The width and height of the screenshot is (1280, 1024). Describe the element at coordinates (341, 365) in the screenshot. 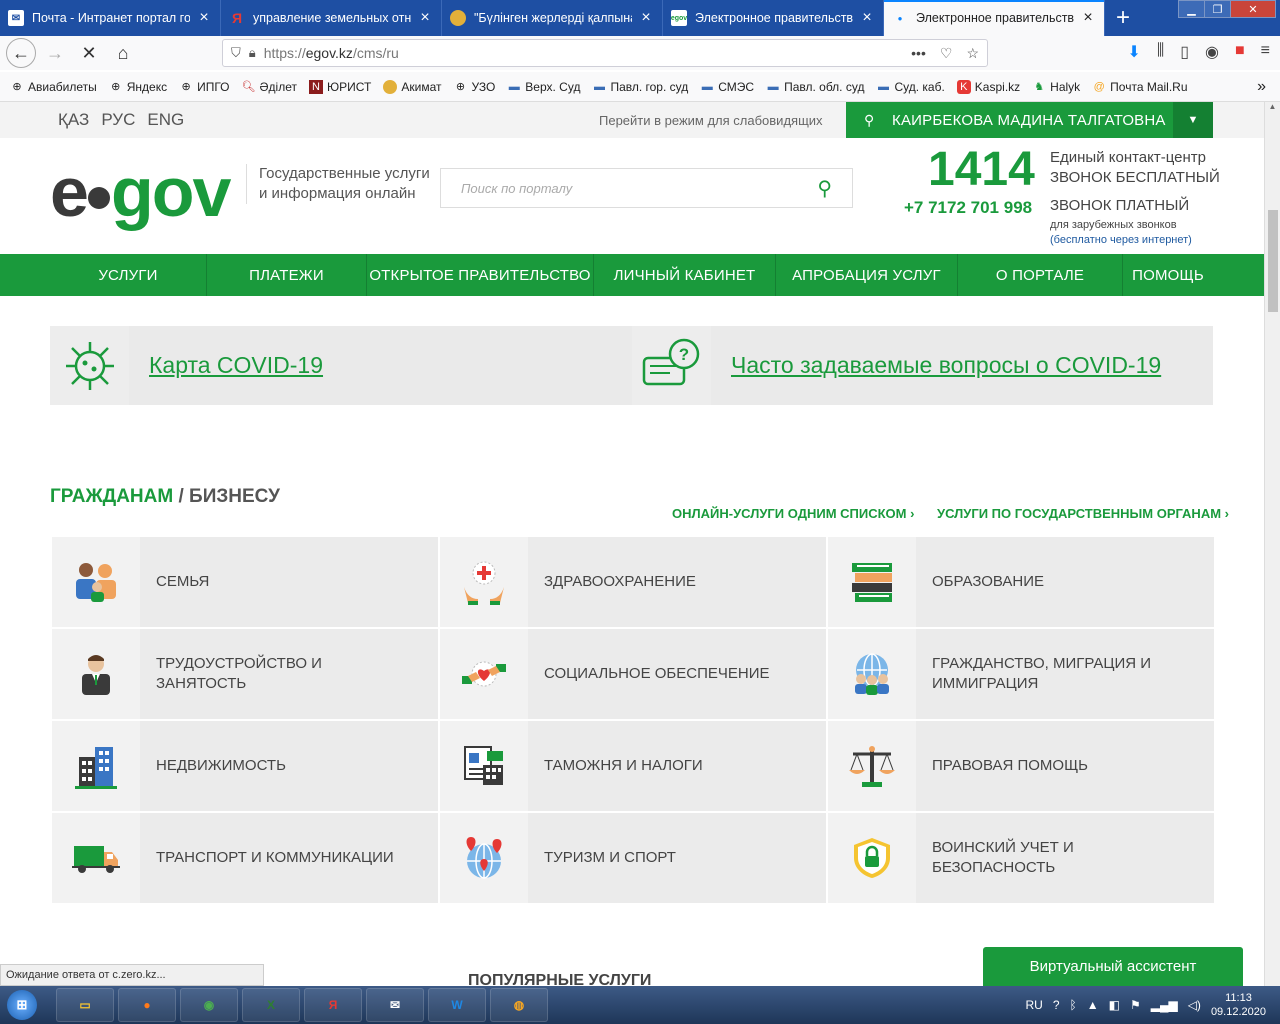

I see `covid-map-card: Карта COVID-19` at that location.